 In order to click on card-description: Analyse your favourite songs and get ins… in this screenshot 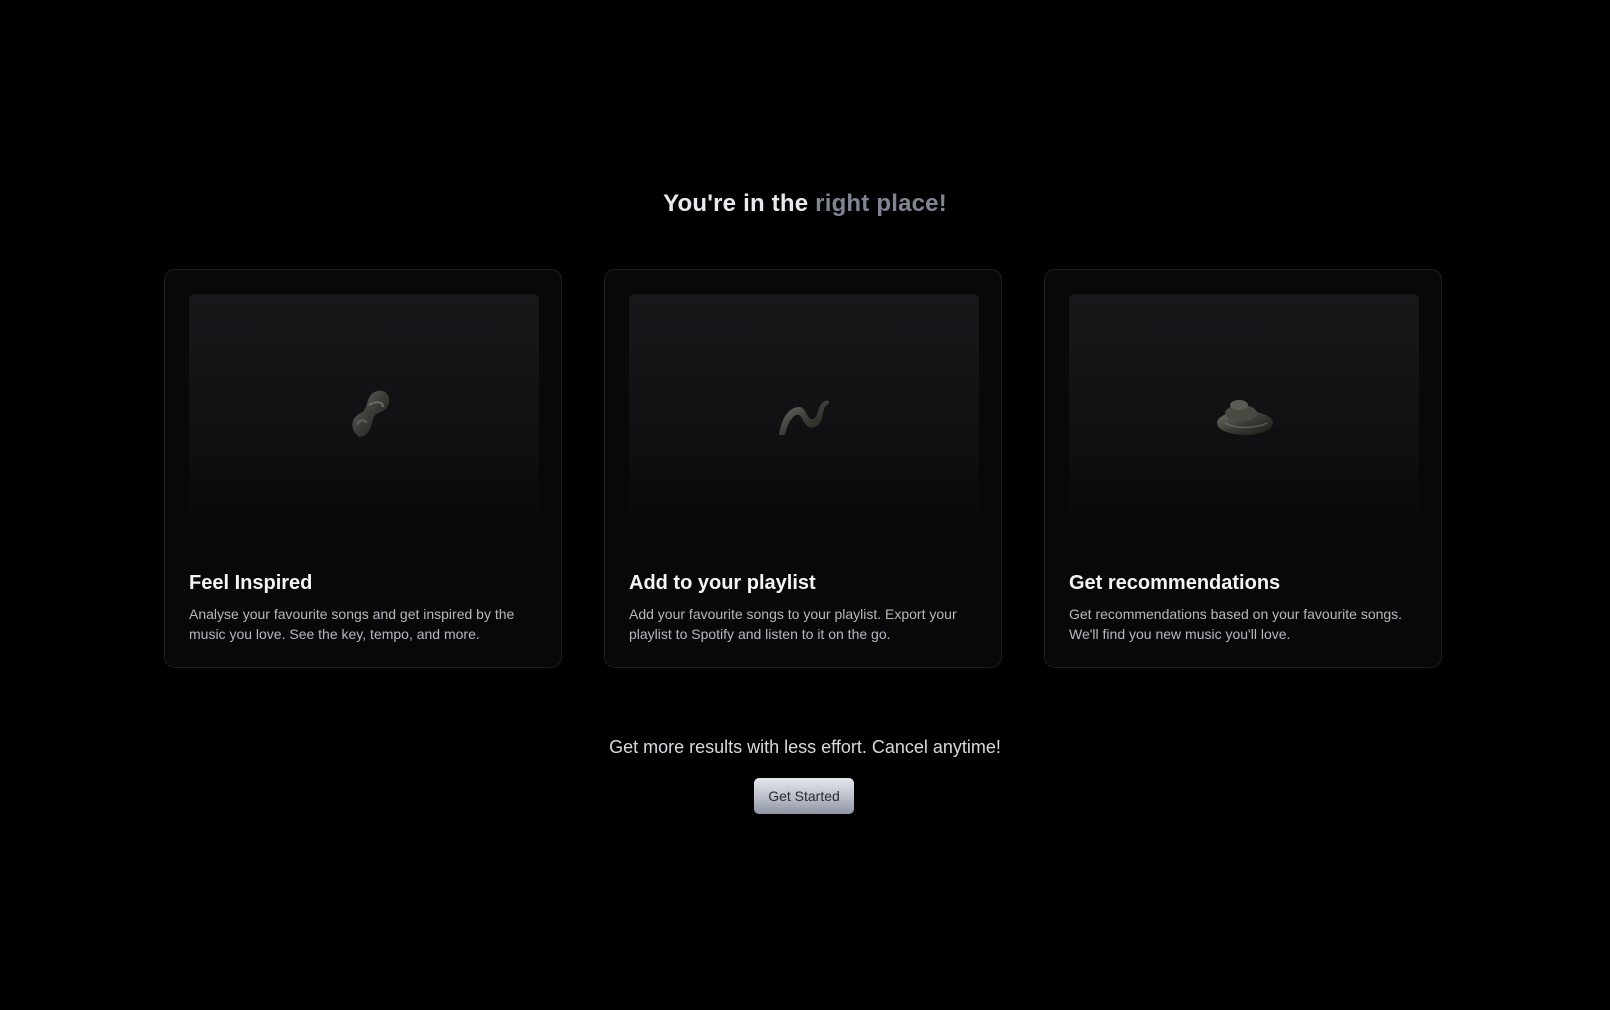, I will do `click(352, 624)`.